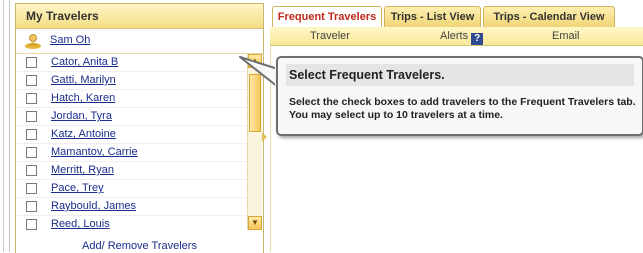 The width and height of the screenshot is (643, 253). Describe the element at coordinates (549, 16) in the screenshot. I see `tab-trips-calendar-view: Trips - Calendar View` at that location.